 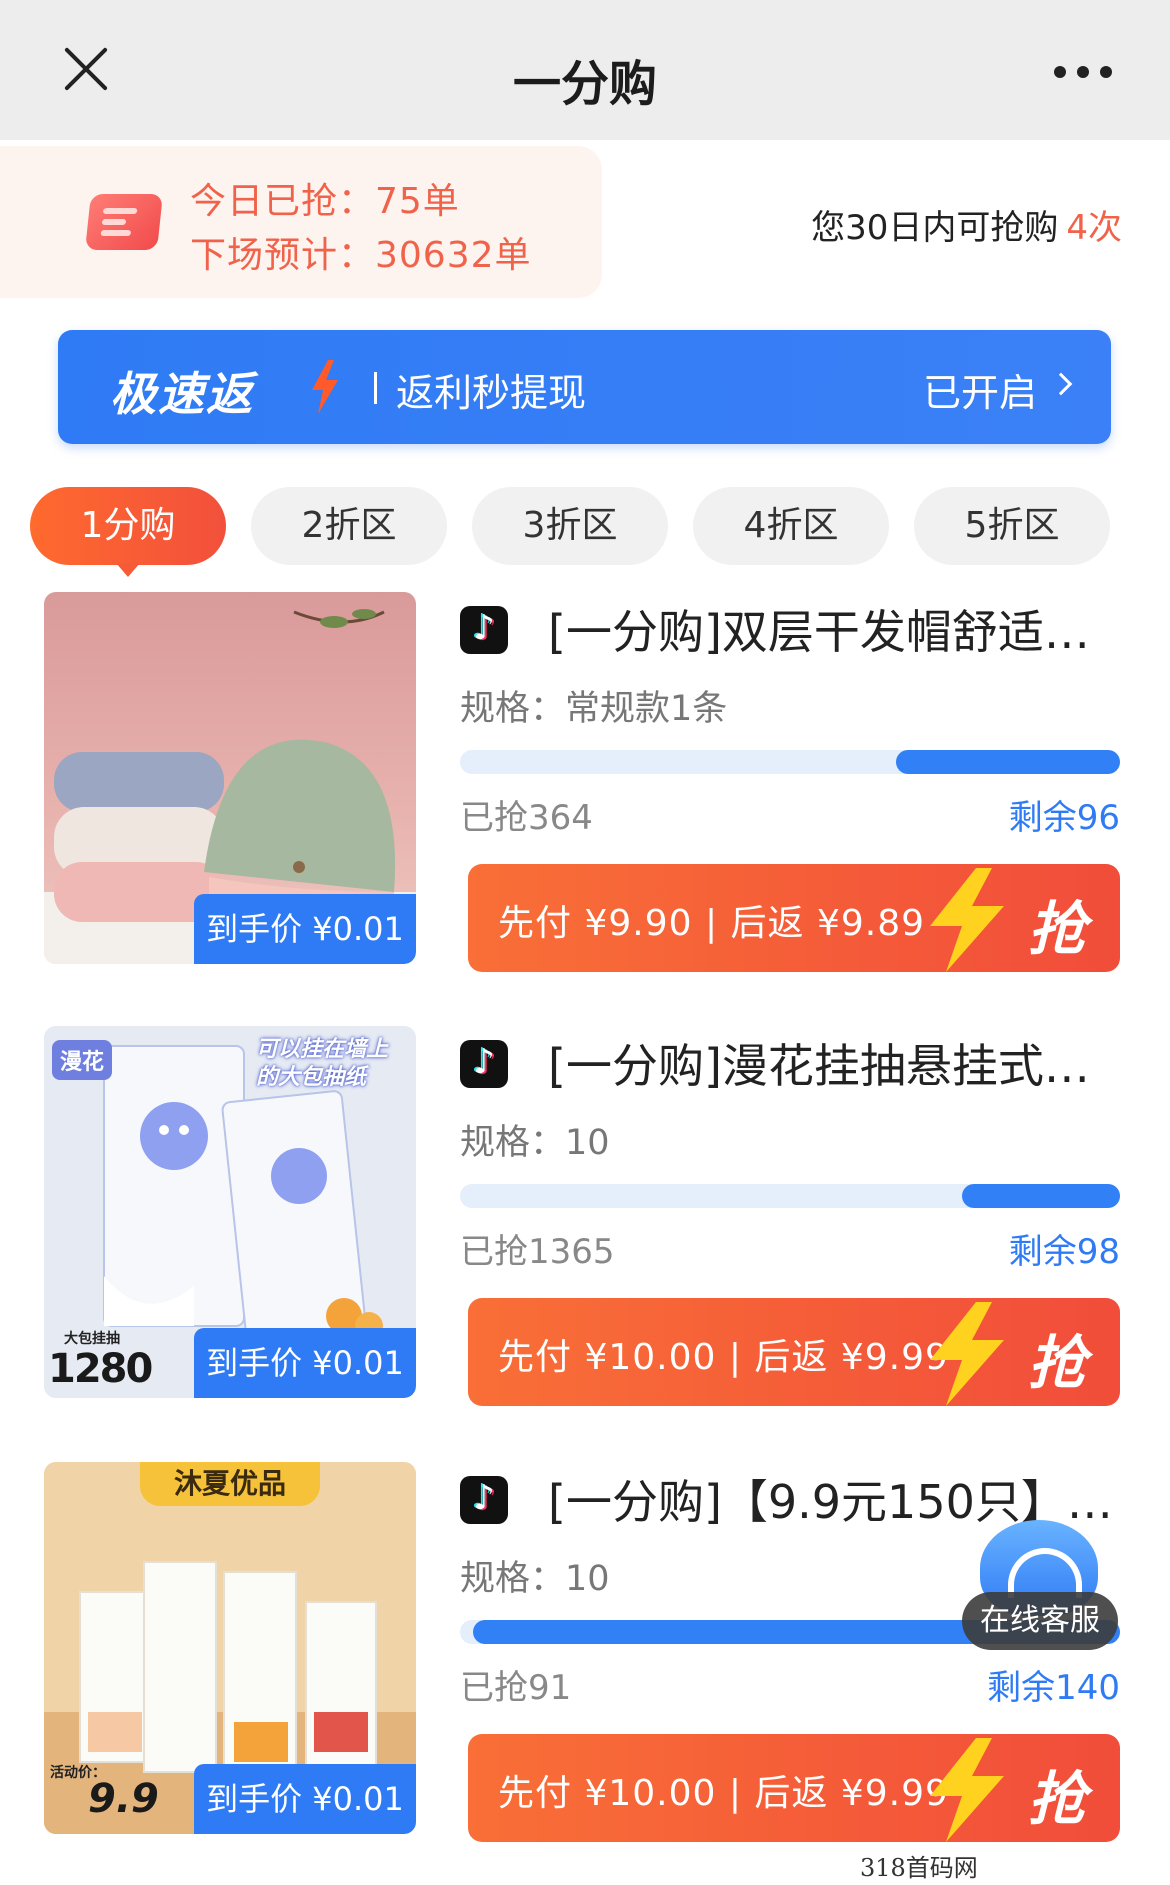 What do you see at coordinates (584, 84) in the screenshot?
I see `page-title: 一分购` at bounding box center [584, 84].